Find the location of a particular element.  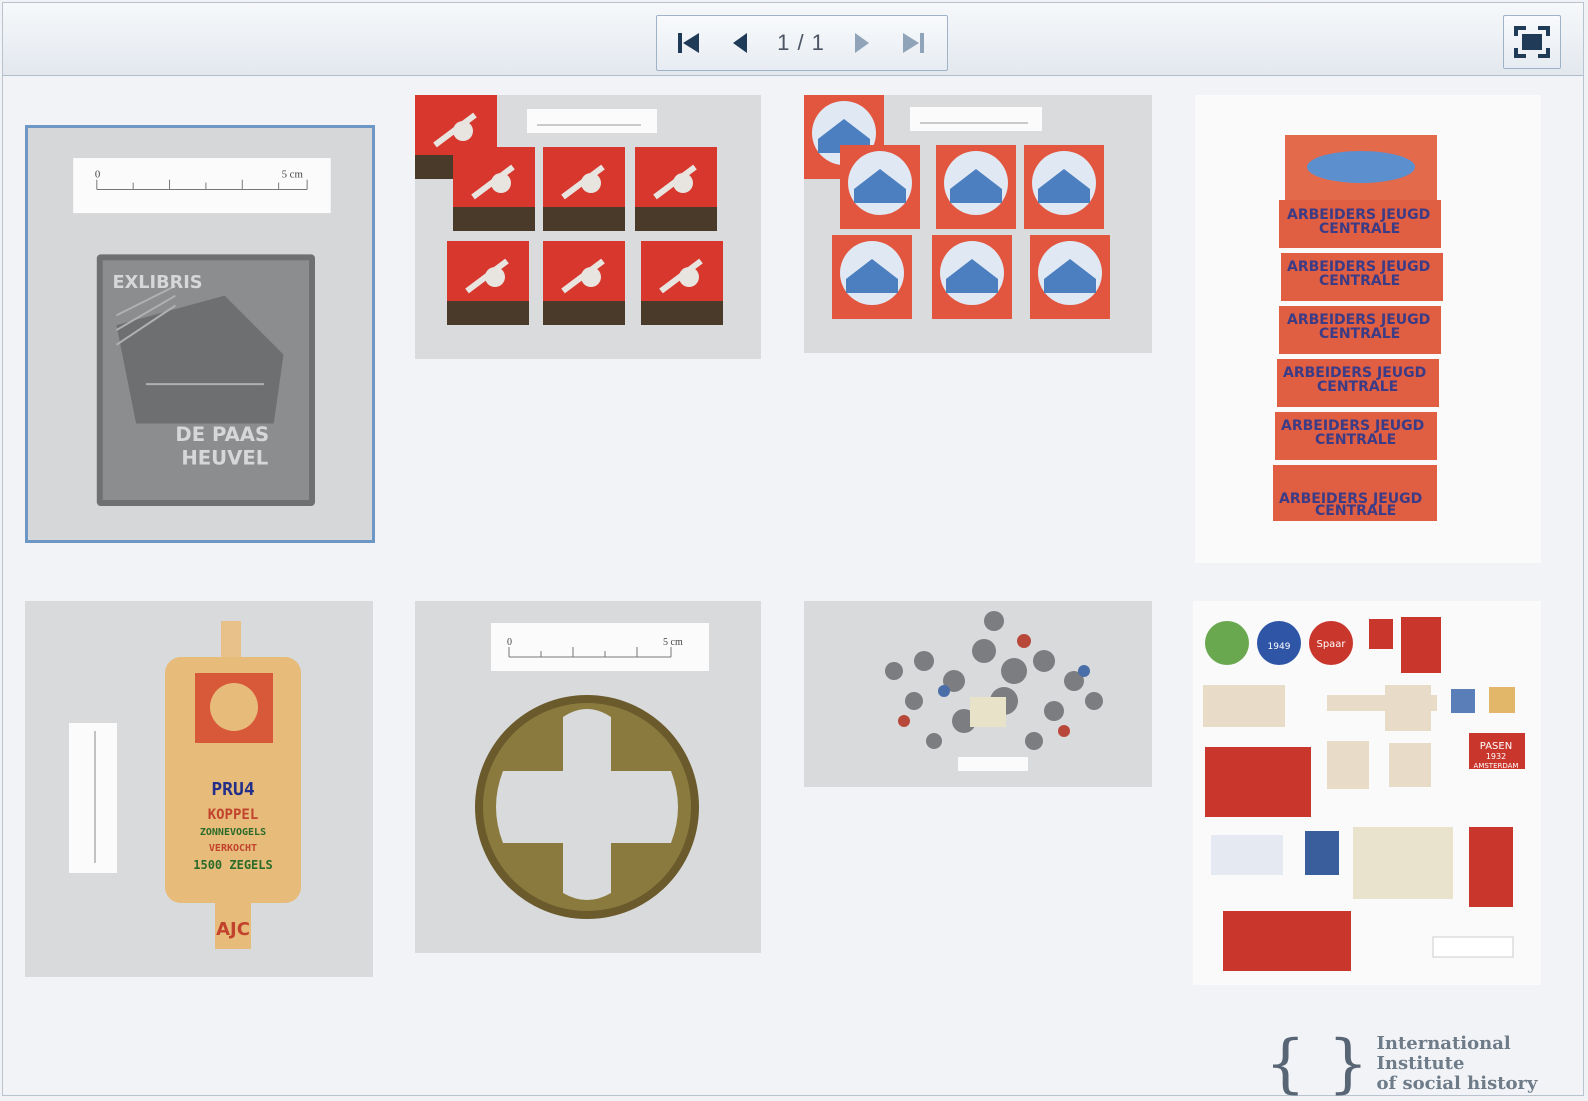

brass-disc-image: 0 5 cm is located at coordinates (588, 777).